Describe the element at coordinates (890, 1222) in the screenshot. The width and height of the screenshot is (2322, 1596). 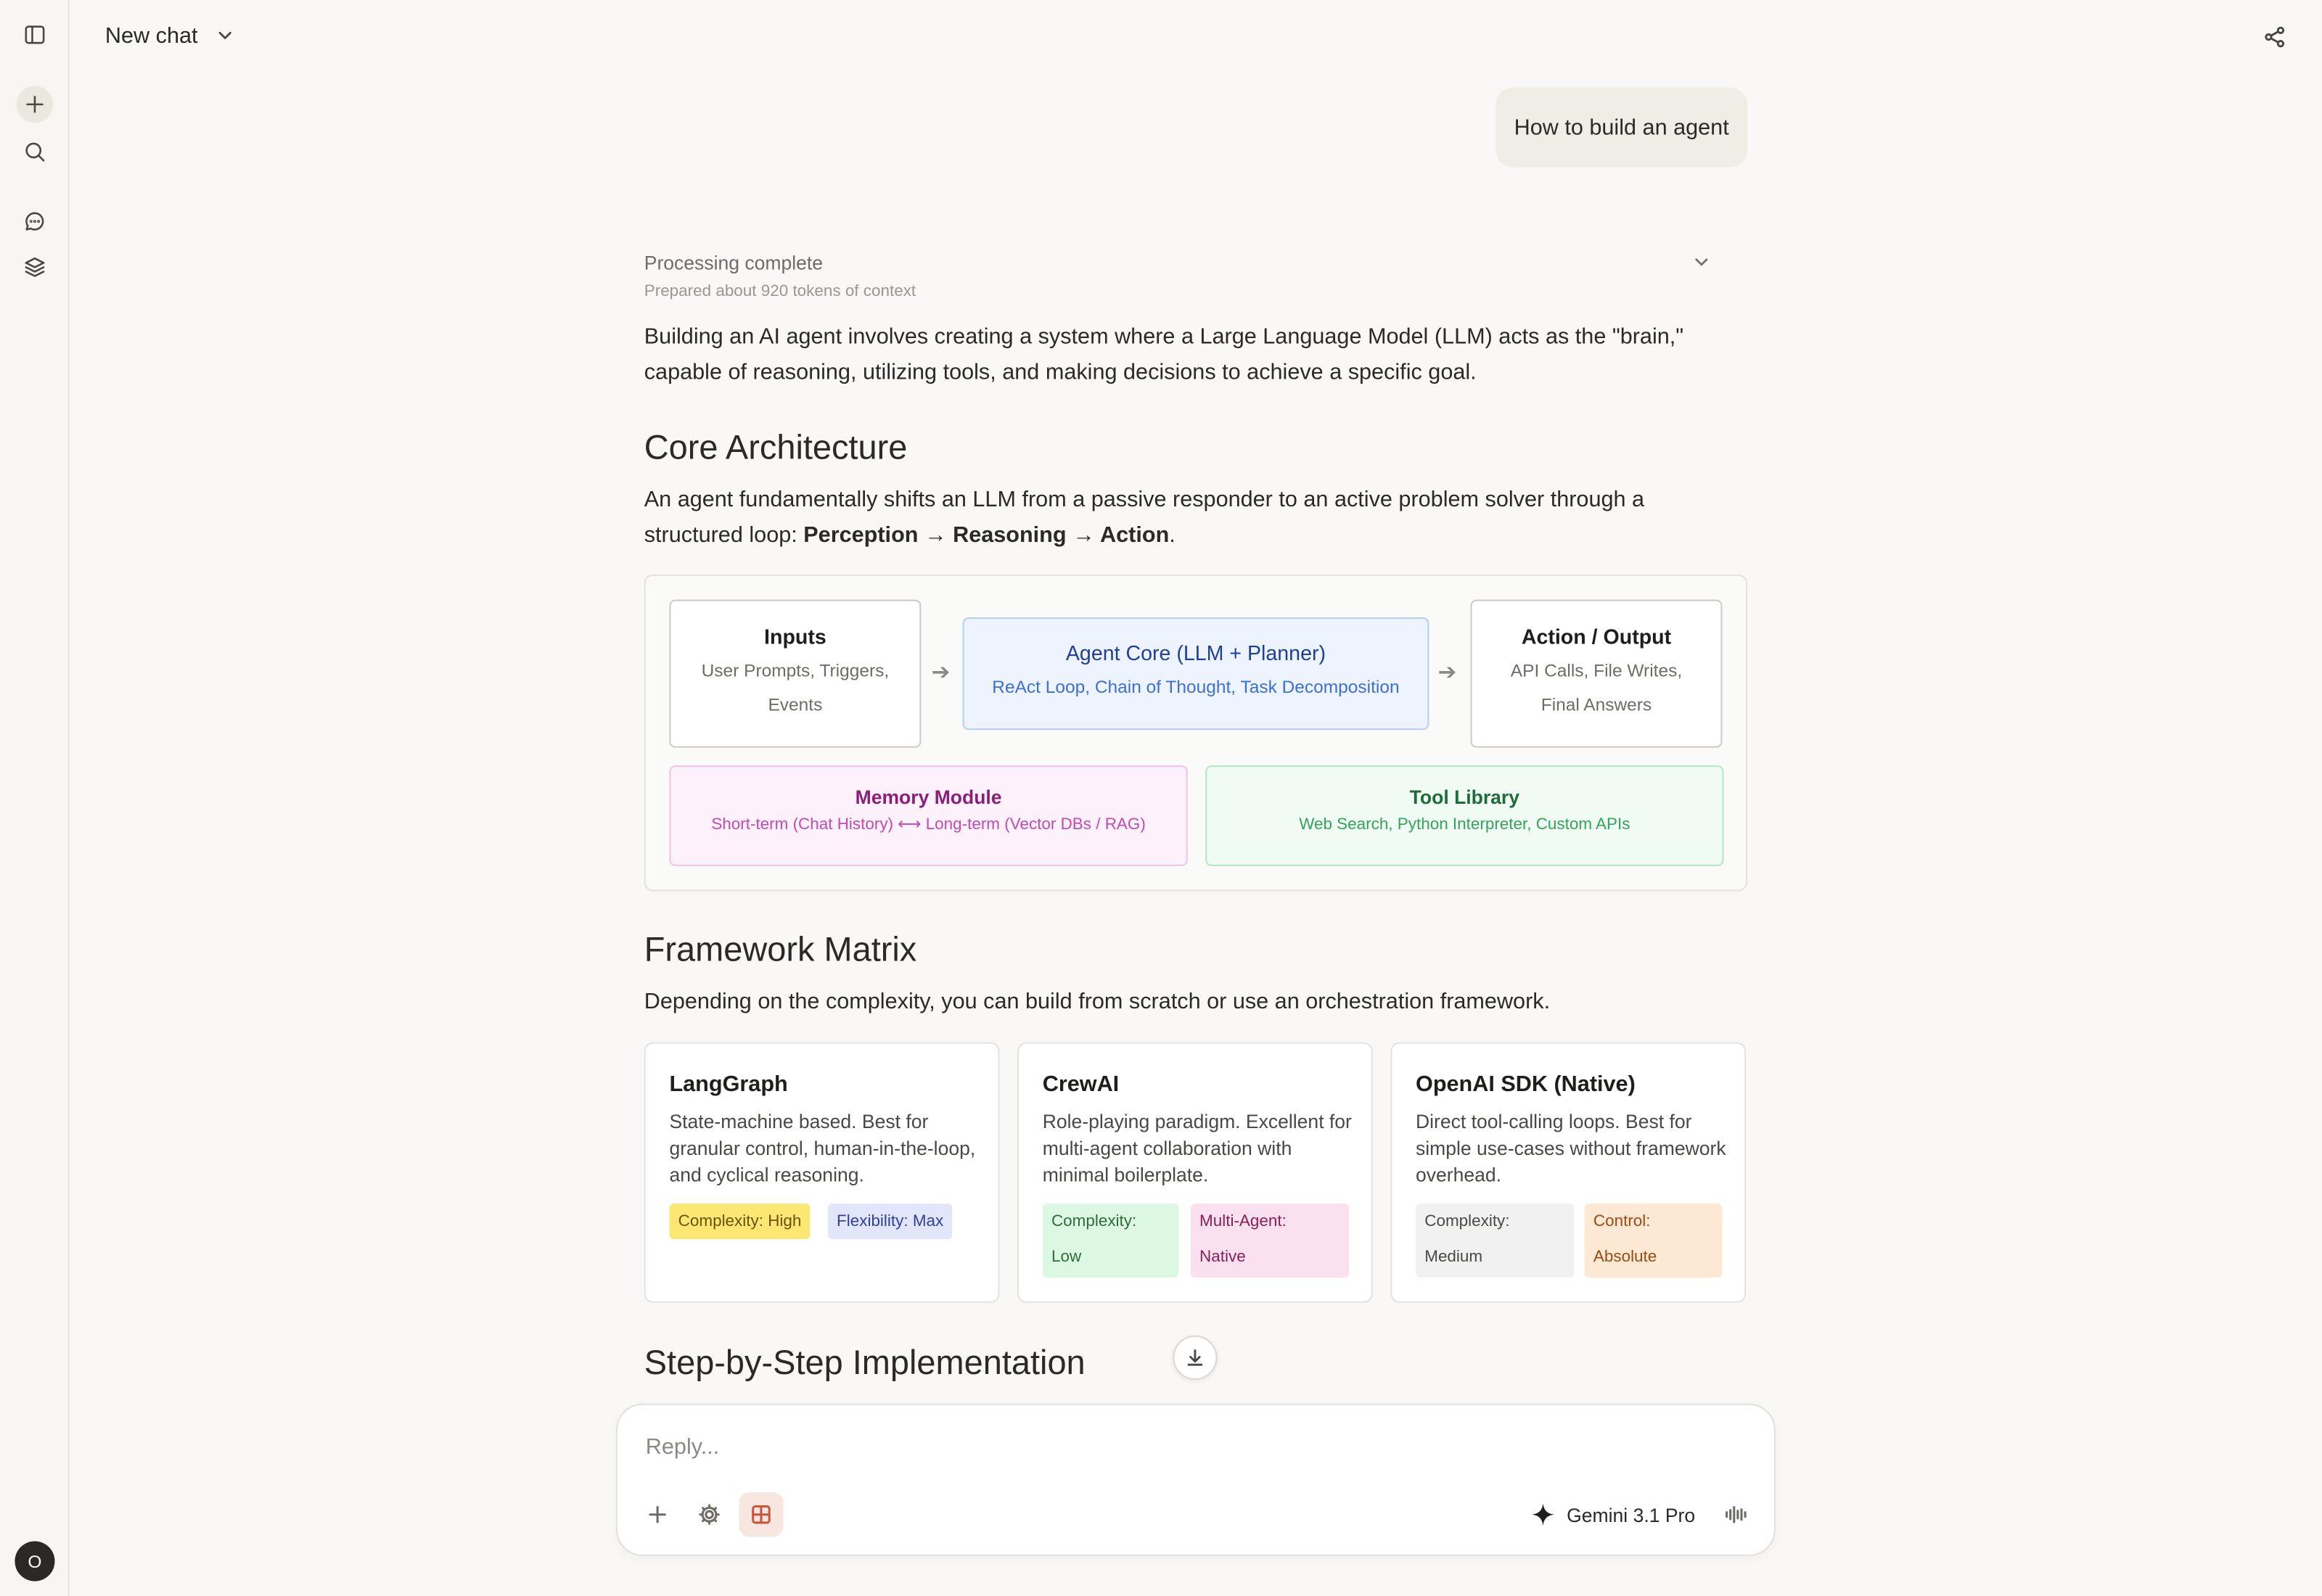
I see `flexibility-tag: Flexibility: Max` at that location.